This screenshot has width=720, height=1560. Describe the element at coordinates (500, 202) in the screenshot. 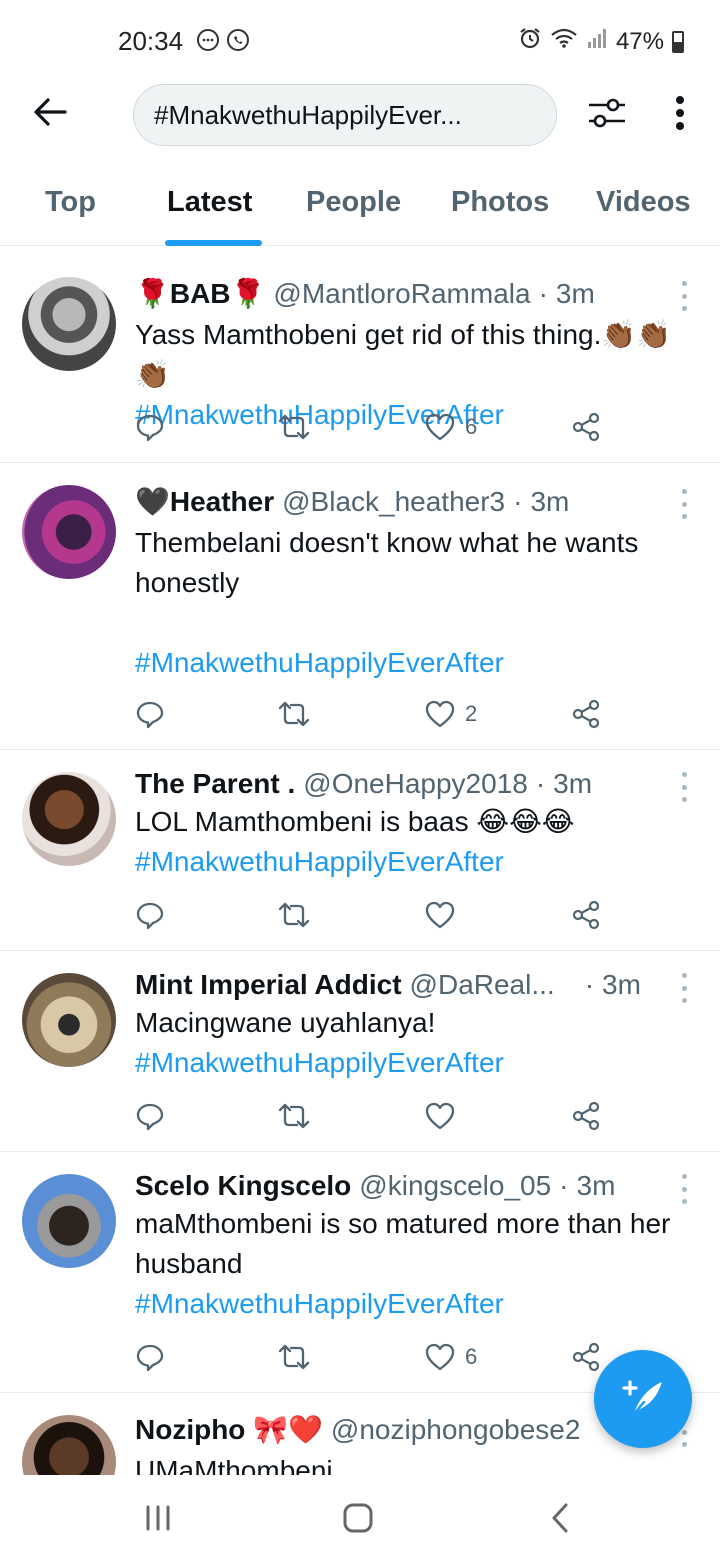

I see `tab-photos: Photos` at that location.